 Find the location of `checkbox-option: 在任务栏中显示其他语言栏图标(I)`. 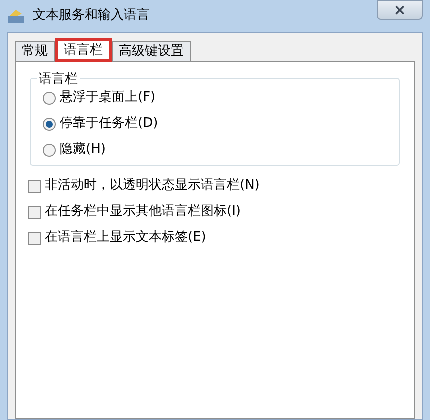

checkbox-option: 在任务栏中显示其他语言栏图标(I) is located at coordinates (215, 212).